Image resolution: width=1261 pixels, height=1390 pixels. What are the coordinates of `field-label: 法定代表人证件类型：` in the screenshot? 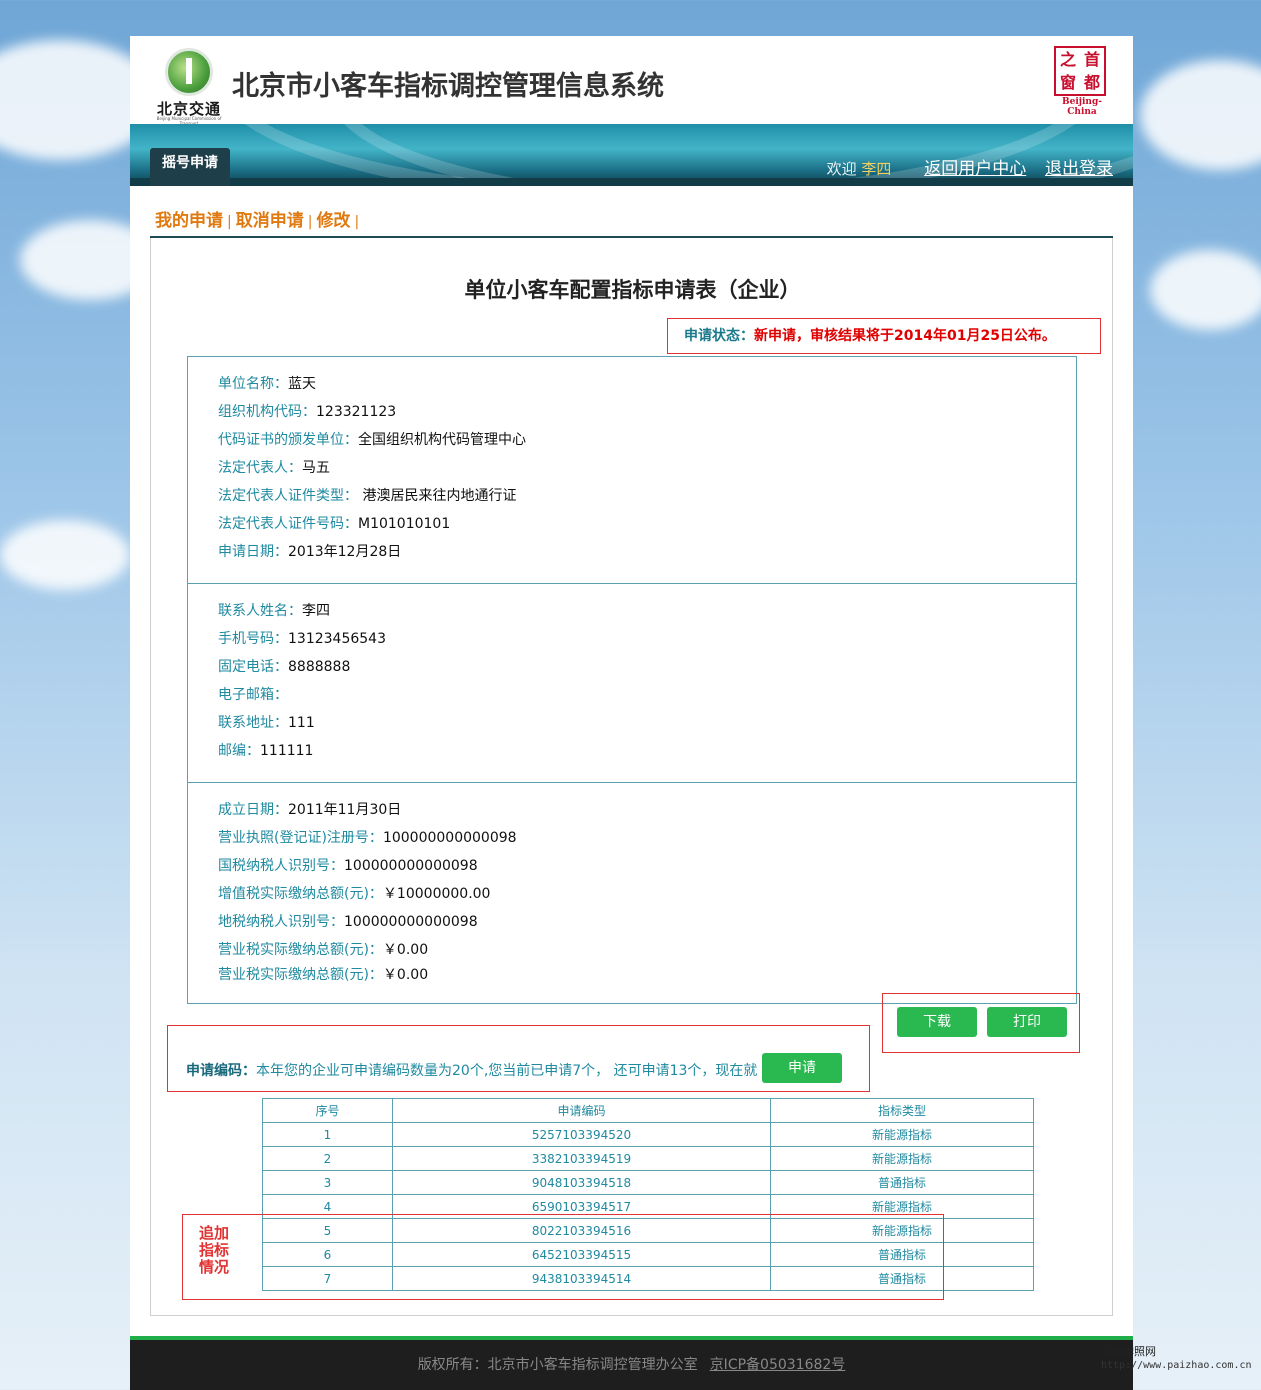 It's located at (288, 496).